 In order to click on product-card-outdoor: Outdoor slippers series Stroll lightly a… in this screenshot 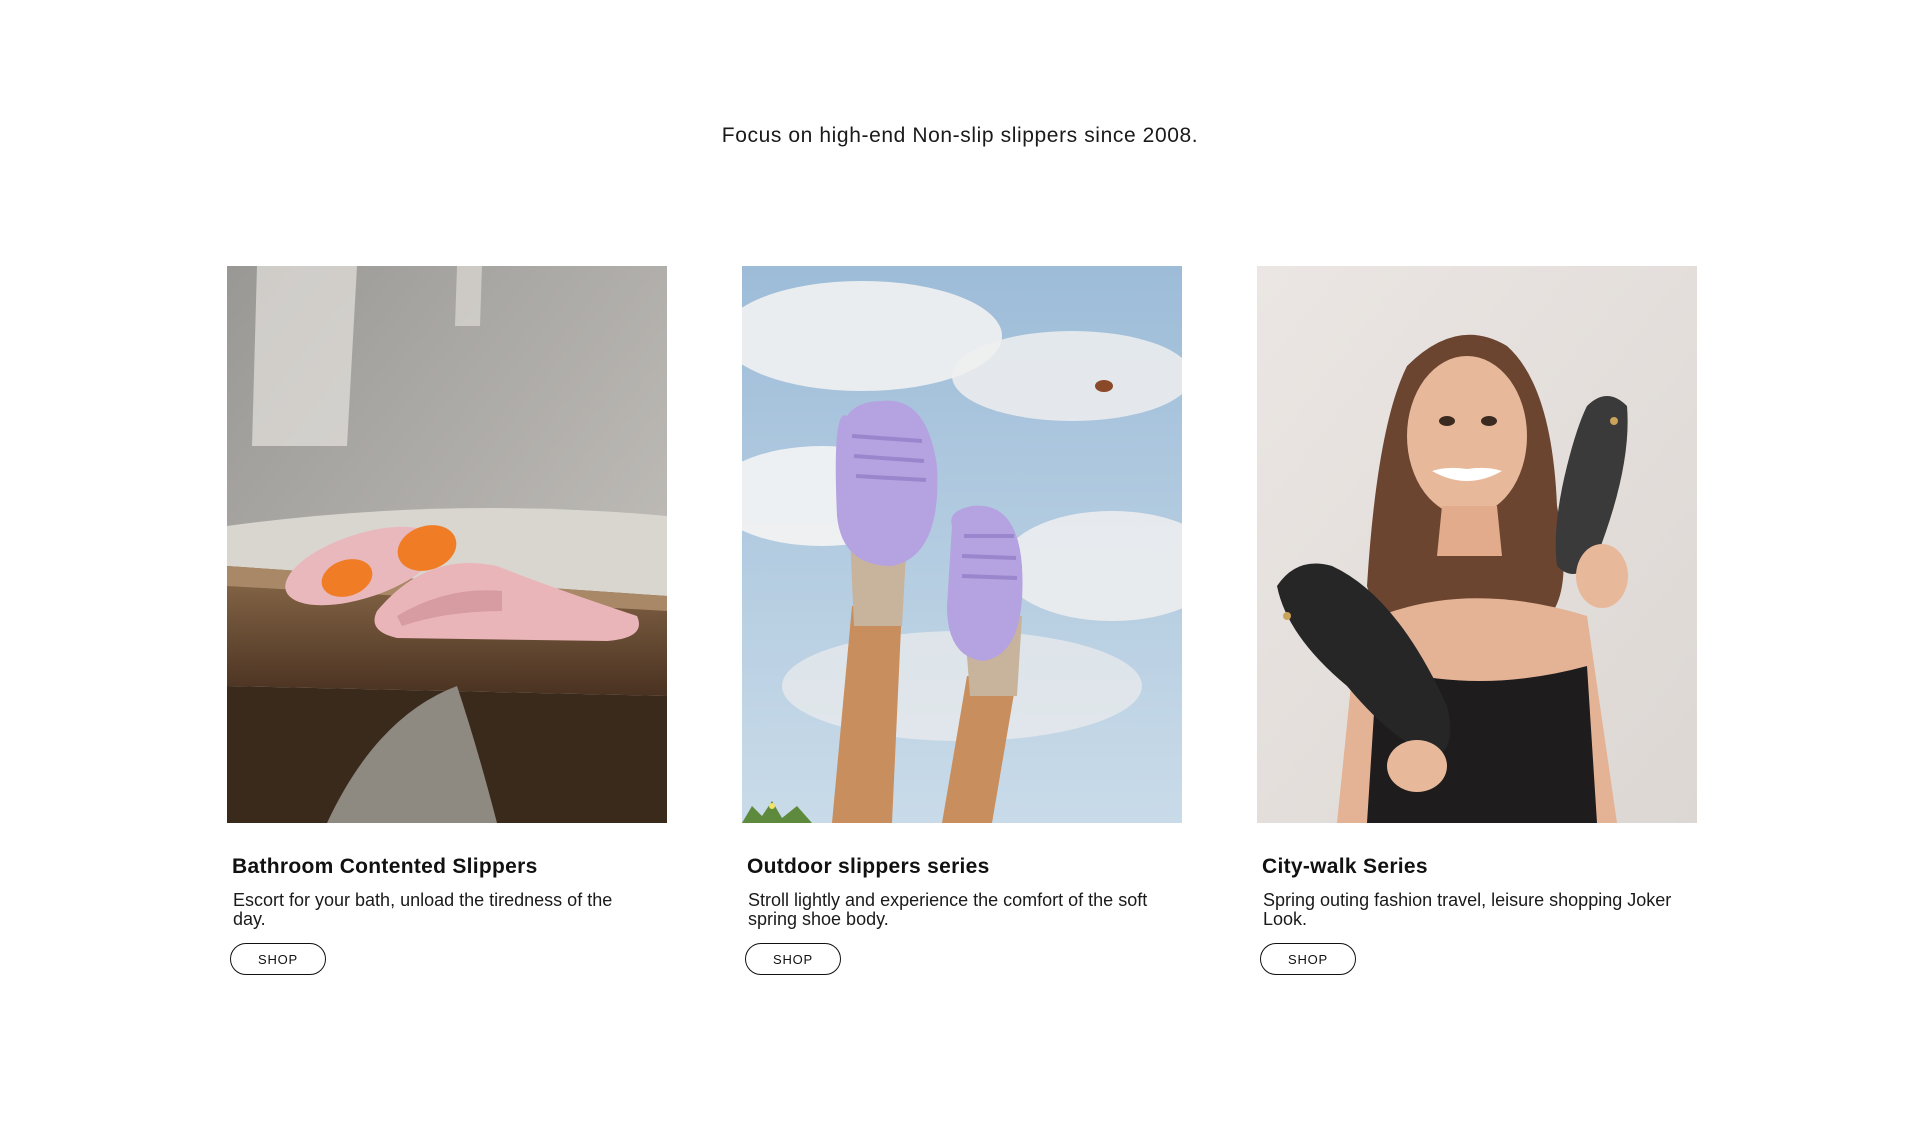, I will do `click(962, 620)`.